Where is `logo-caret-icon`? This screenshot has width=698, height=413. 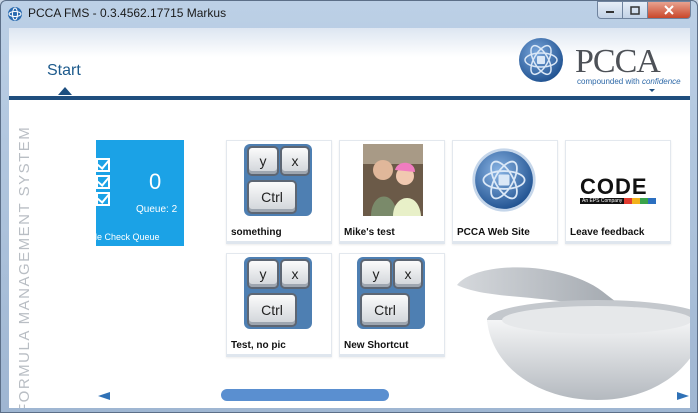 logo-caret-icon is located at coordinates (652, 90).